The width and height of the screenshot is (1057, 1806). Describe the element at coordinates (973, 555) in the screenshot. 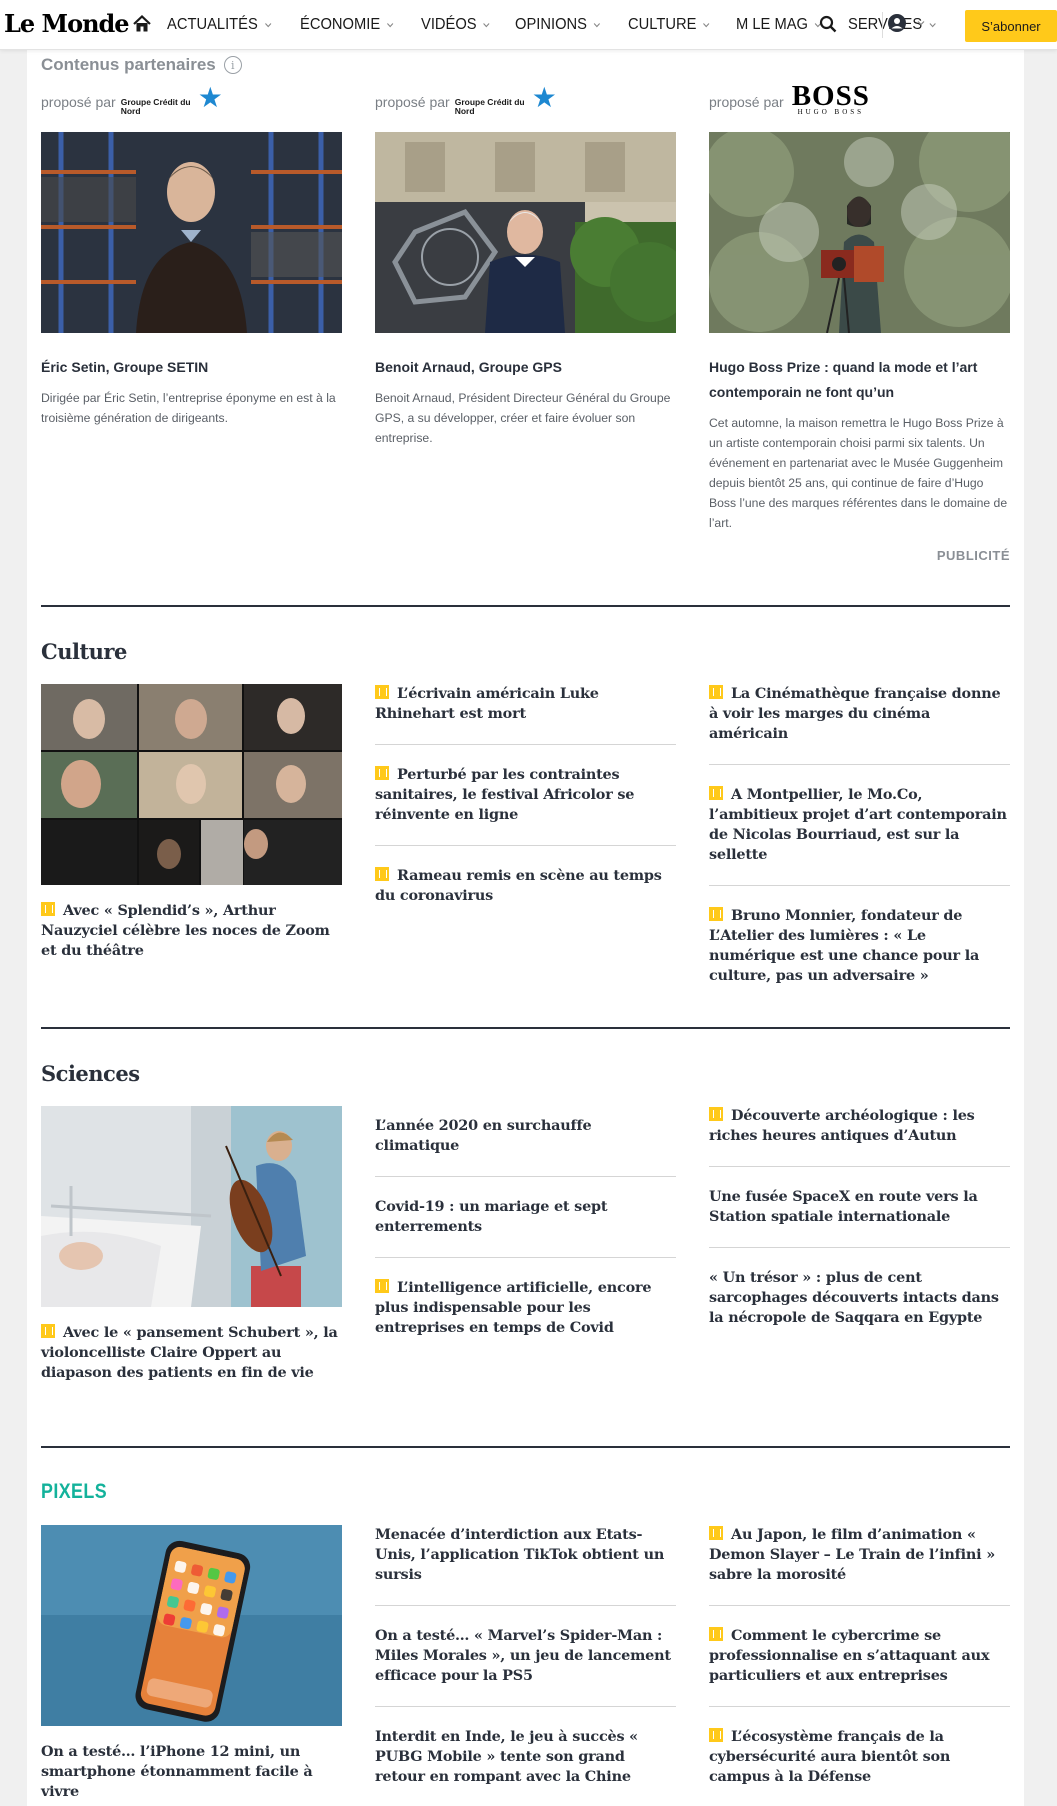

I see `ad-label: PUBLICITÉ` at that location.